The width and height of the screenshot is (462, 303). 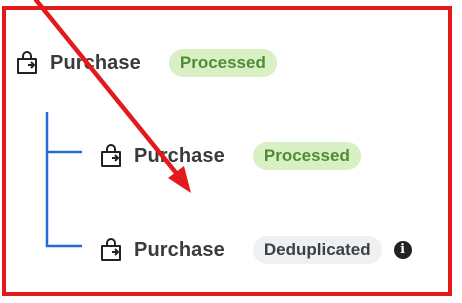 I want to click on tree-node-child: Purchase Processed, so click(x=229, y=156).